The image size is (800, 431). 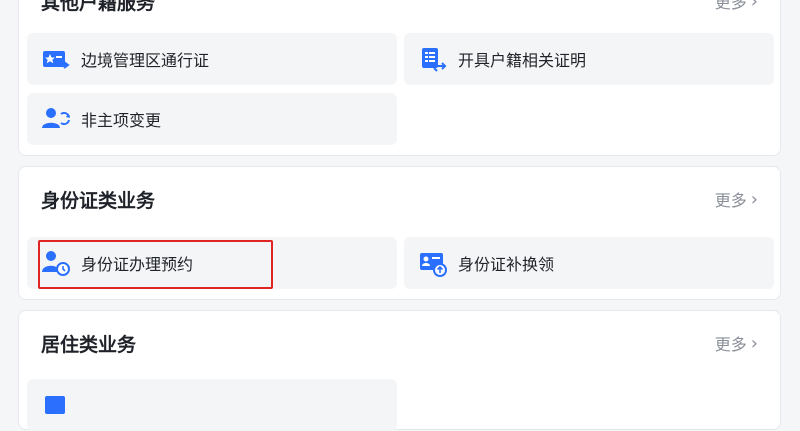 I want to click on residence-services-header: 居住类业务 更多 ›, so click(x=399, y=343).